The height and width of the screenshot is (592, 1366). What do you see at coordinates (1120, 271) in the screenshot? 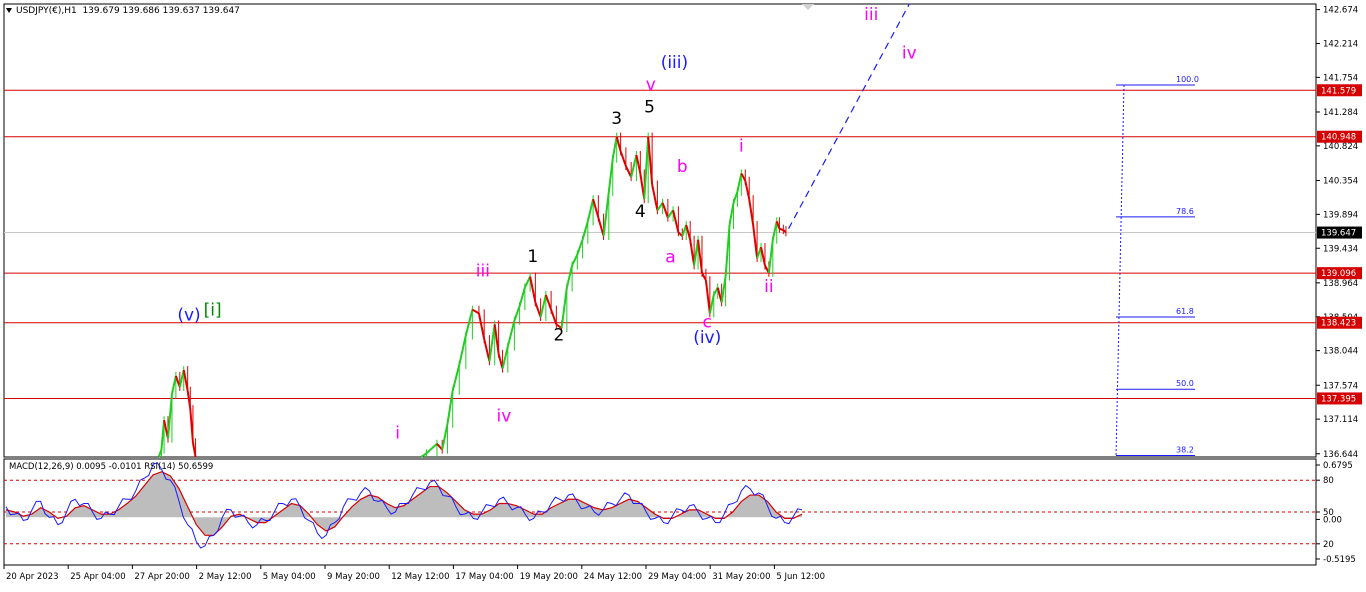
I see `fib-trend-line` at bounding box center [1120, 271].